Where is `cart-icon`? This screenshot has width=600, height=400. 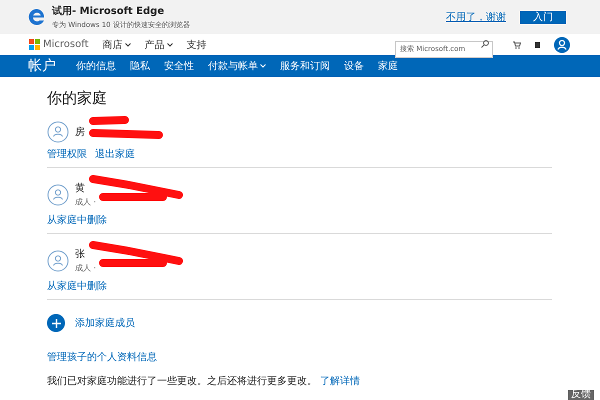
cart-icon is located at coordinates (517, 44).